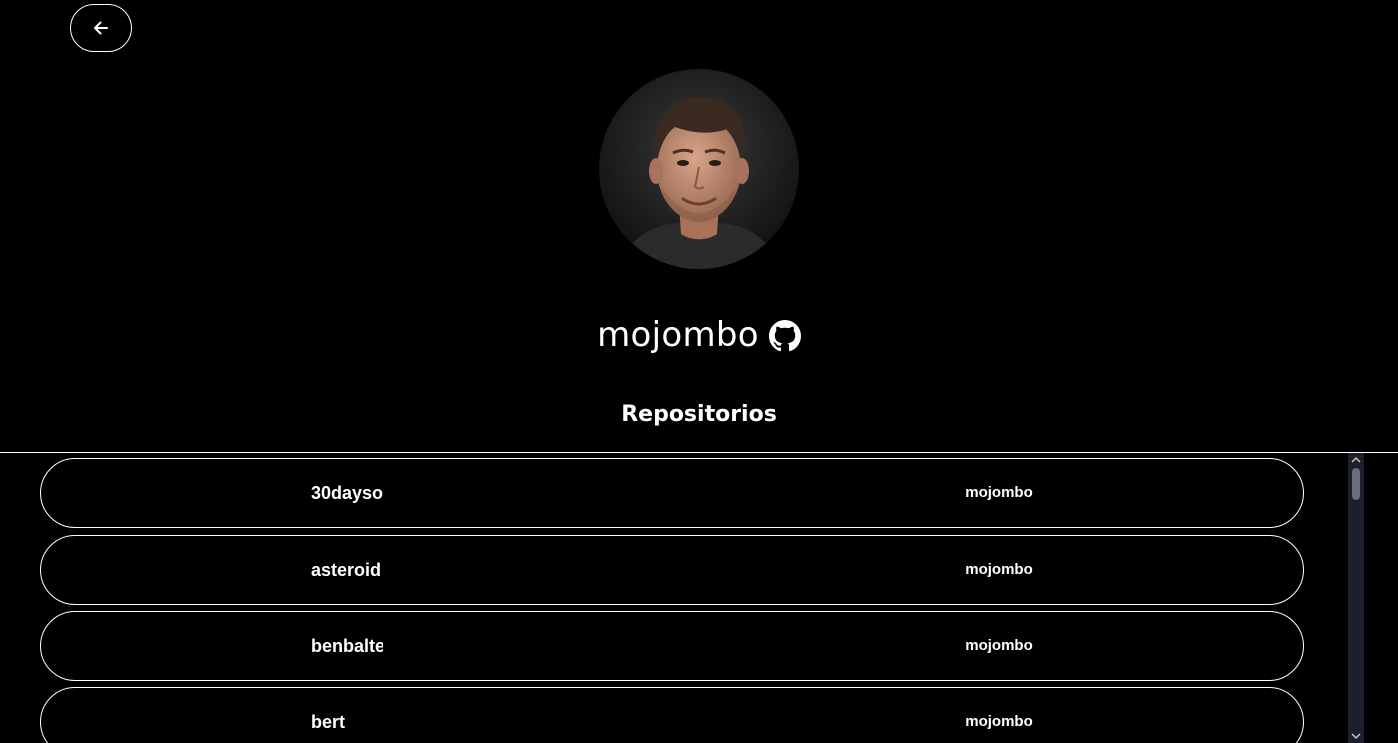  Describe the element at coordinates (699, 414) in the screenshot. I see `repositories-title: Repositorios` at that location.